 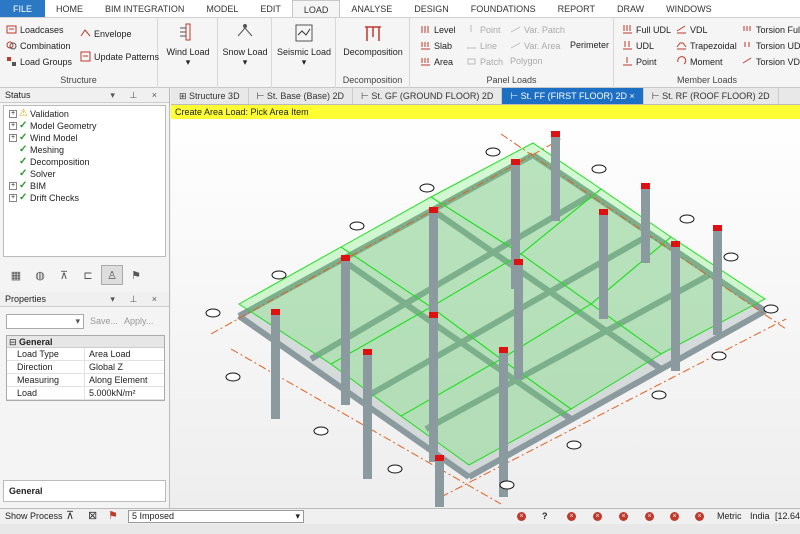 I want to click on member-udl-button: UDL, so click(x=638, y=45).